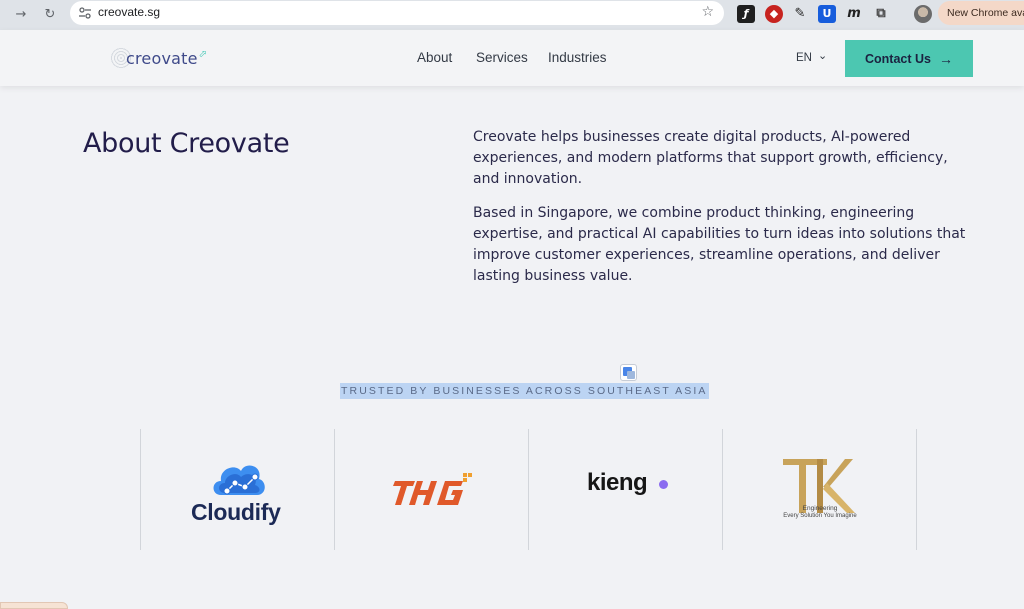 This screenshot has width=1024, height=609. I want to click on address-bar: creovate.sg ☆, so click(397, 13).